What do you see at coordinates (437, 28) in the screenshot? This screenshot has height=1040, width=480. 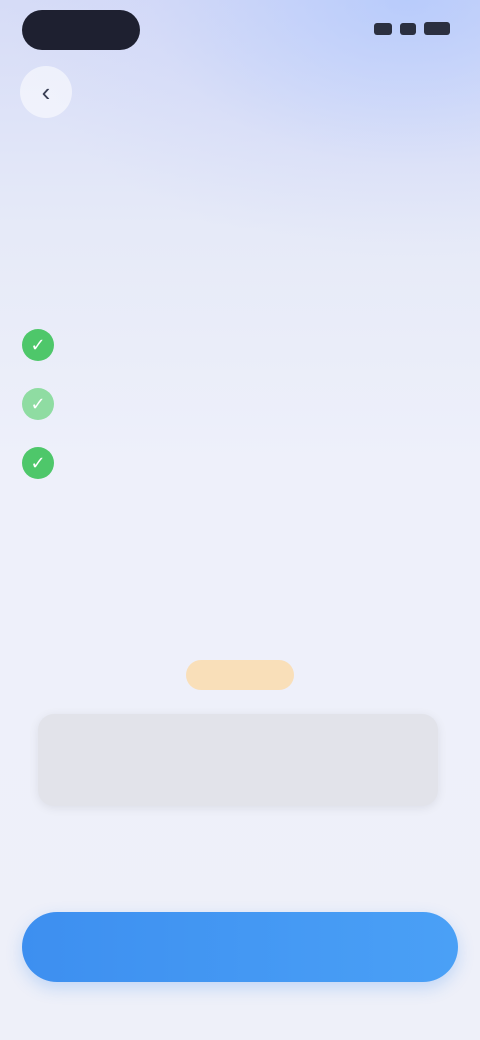 I see `battery-icon` at bounding box center [437, 28].